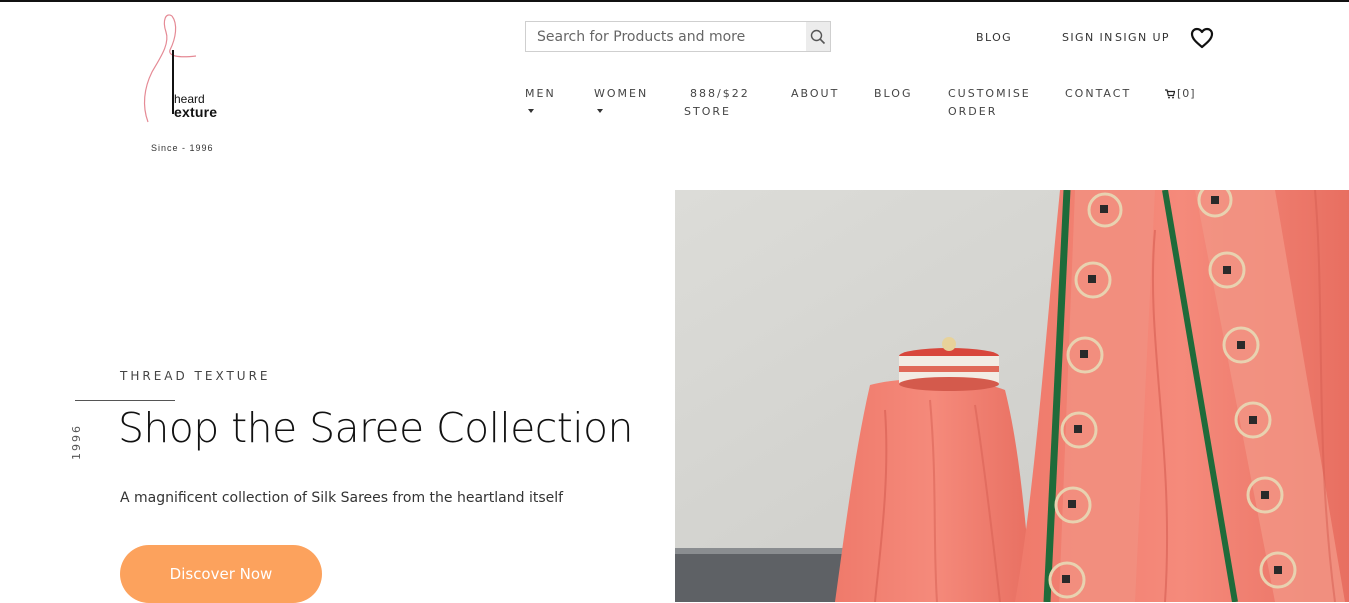 This screenshot has width=1349, height=603. I want to click on nav-customise-order: CUSTOMISE ORDER, so click(989, 103).